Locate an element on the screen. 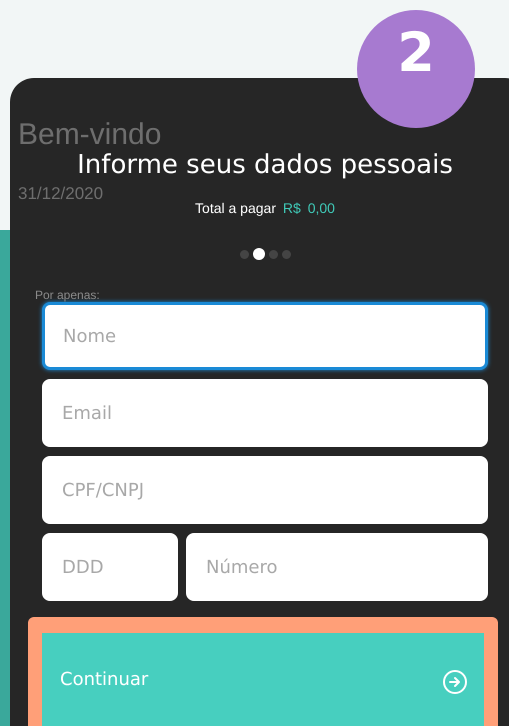 Image resolution: width=509 pixels, height=726 pixels. currency-text: R$ is located at coordinates (291, 208).